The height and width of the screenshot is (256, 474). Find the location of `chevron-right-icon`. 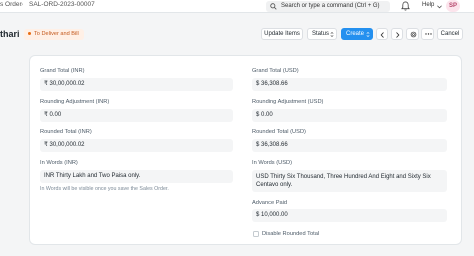

chevron-right-icon is located at coordinates (398, 34).